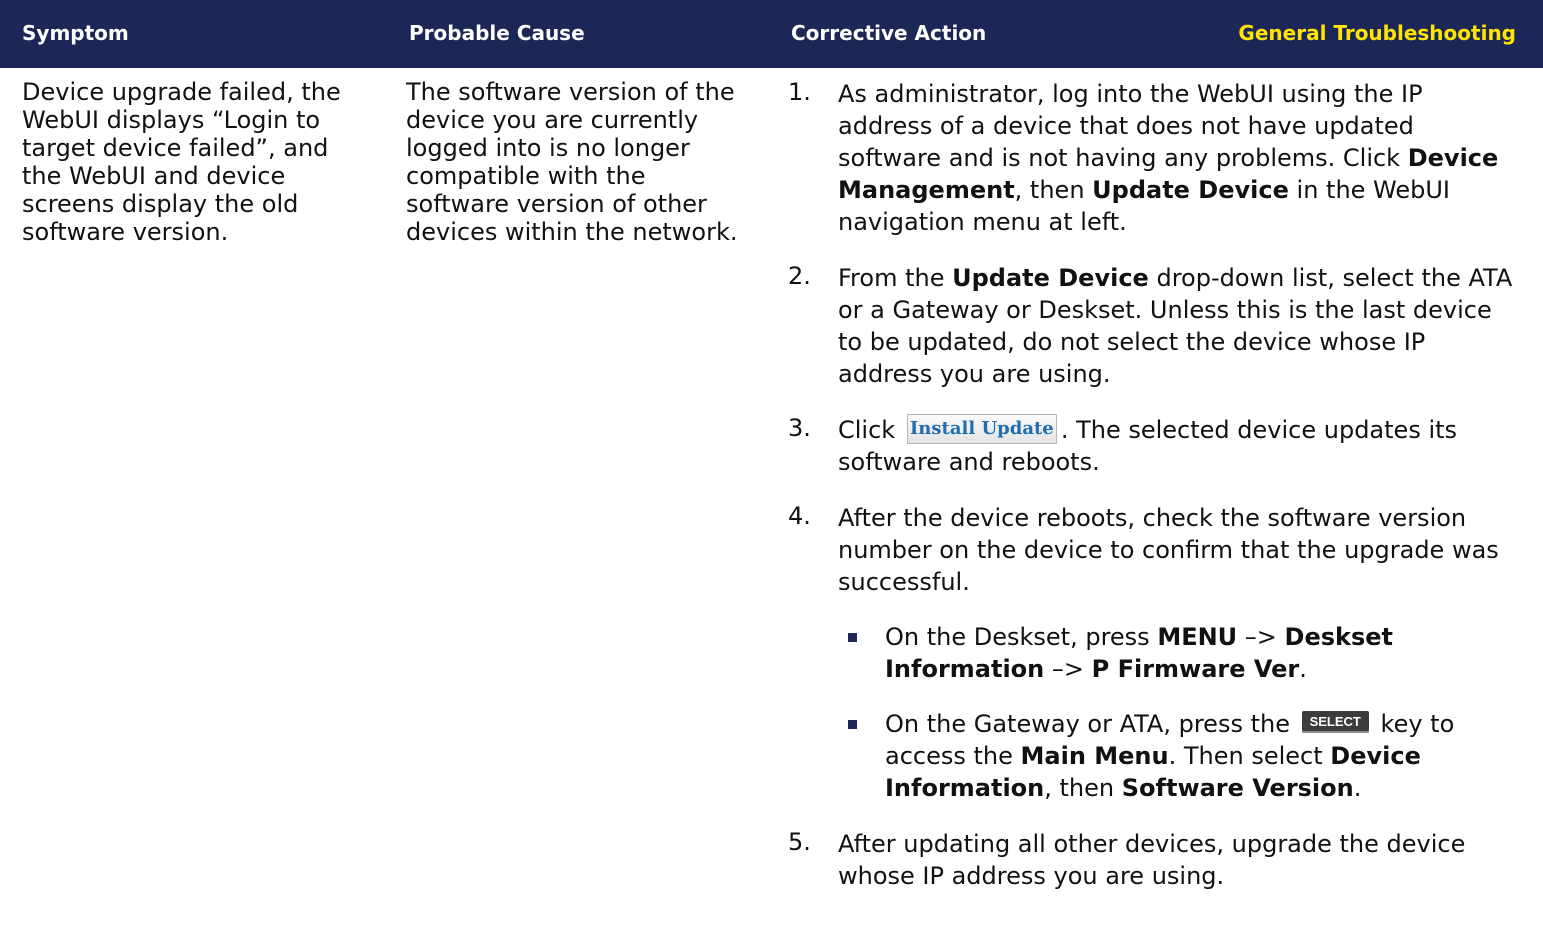 This screenshot has width=1543, height=936. I want to click on bullet-text: On the Deskset, press, so click(1021, 637).